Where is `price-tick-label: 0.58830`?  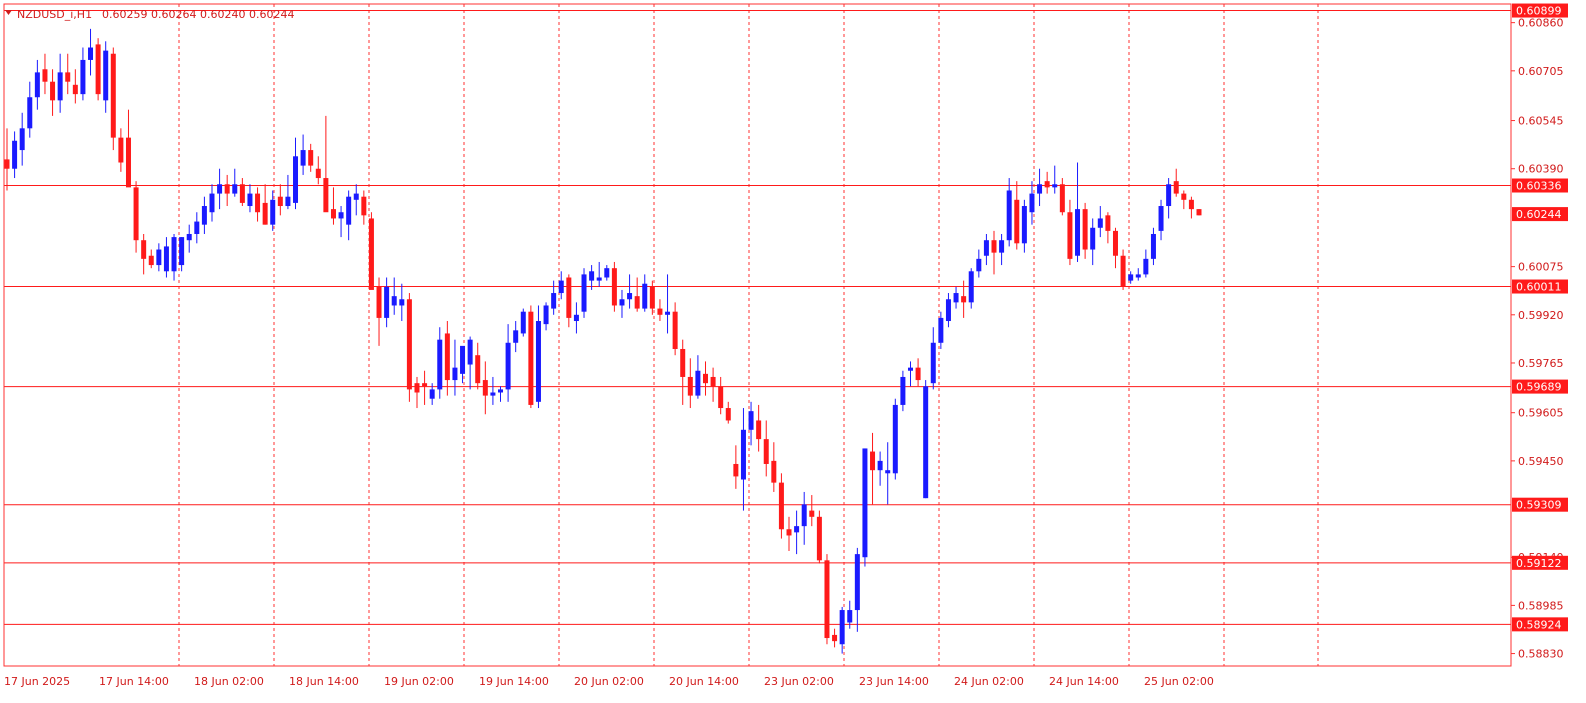
price-tick-label: 0.58830 is located at coordinates (1541, 654).